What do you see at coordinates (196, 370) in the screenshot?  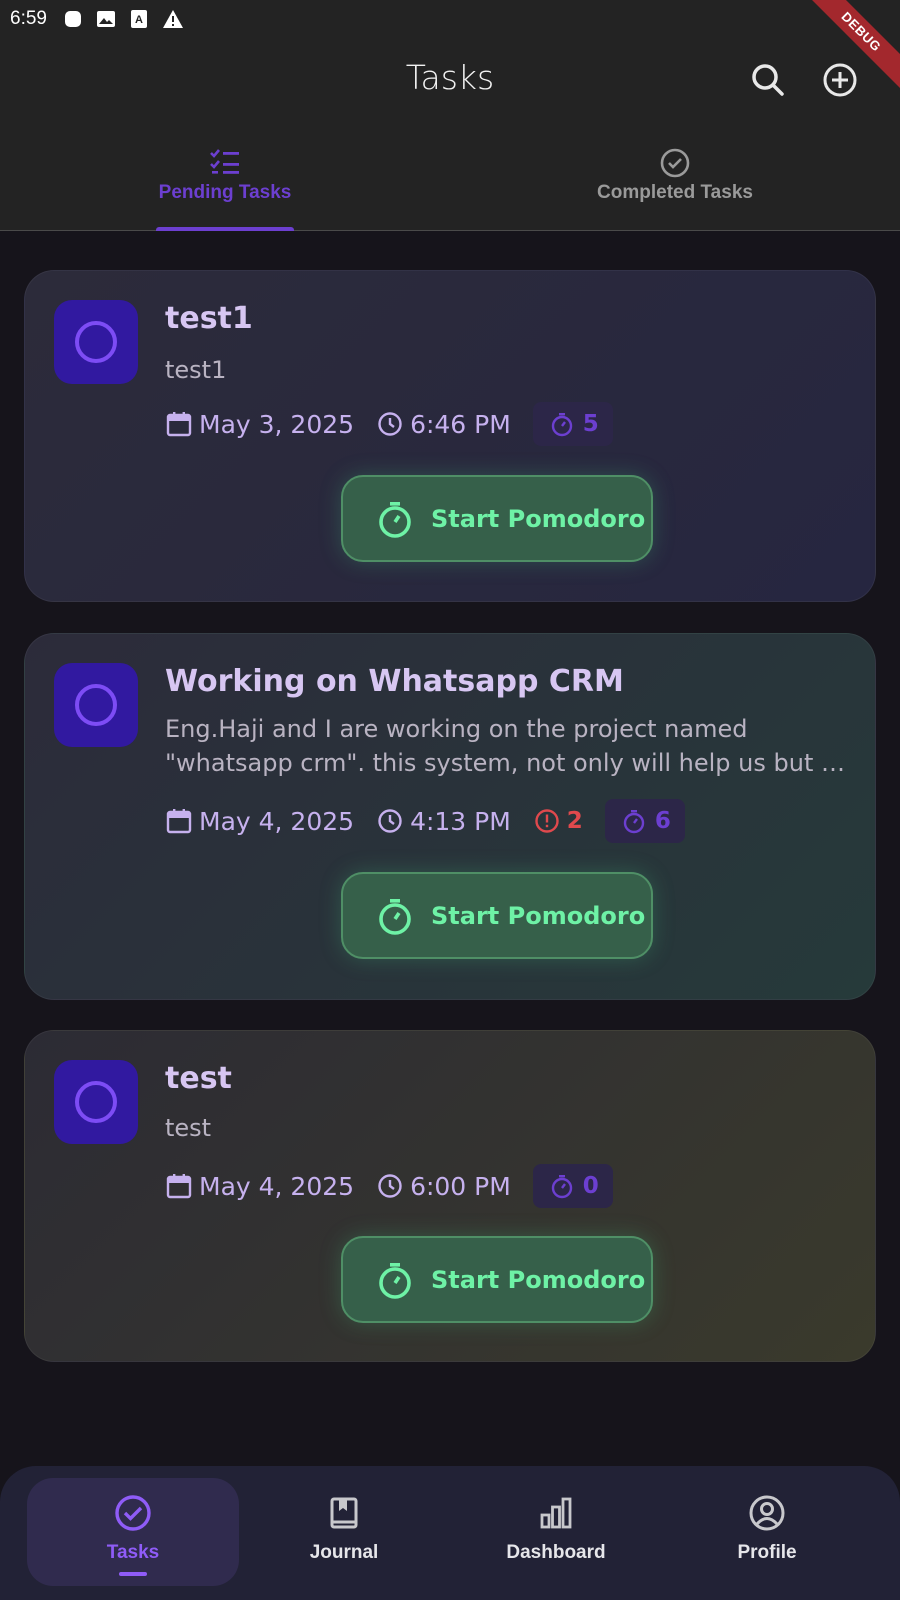 I see `task-description: test1` at bounding box center [196, 370].